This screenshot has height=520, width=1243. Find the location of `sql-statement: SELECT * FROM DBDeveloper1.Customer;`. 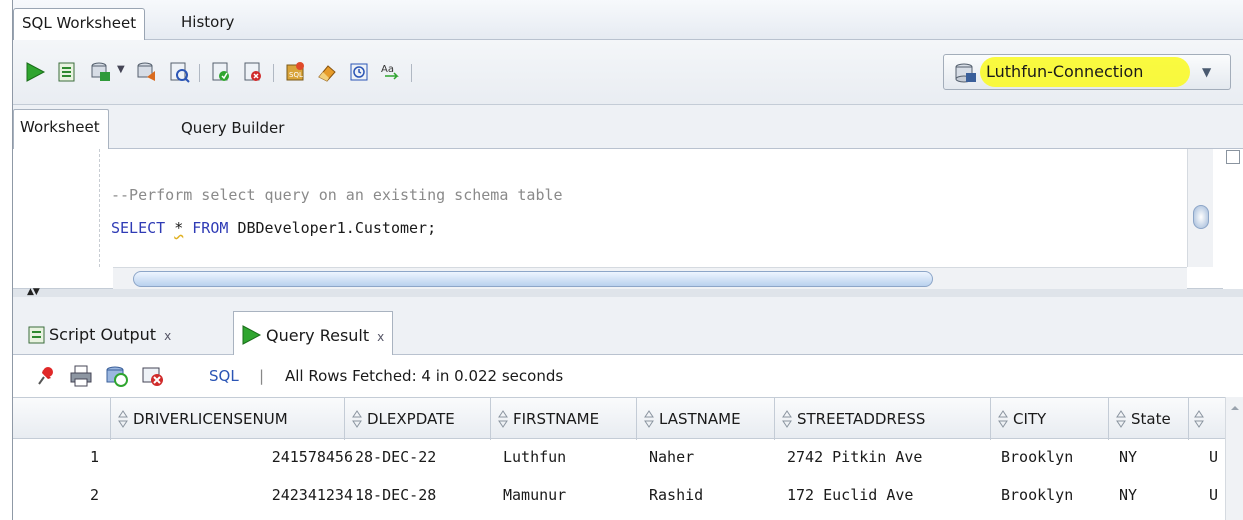

sql-statement: SELECT * FROM DBDeveloper1.Customer; is located at coordinates (273, 228).